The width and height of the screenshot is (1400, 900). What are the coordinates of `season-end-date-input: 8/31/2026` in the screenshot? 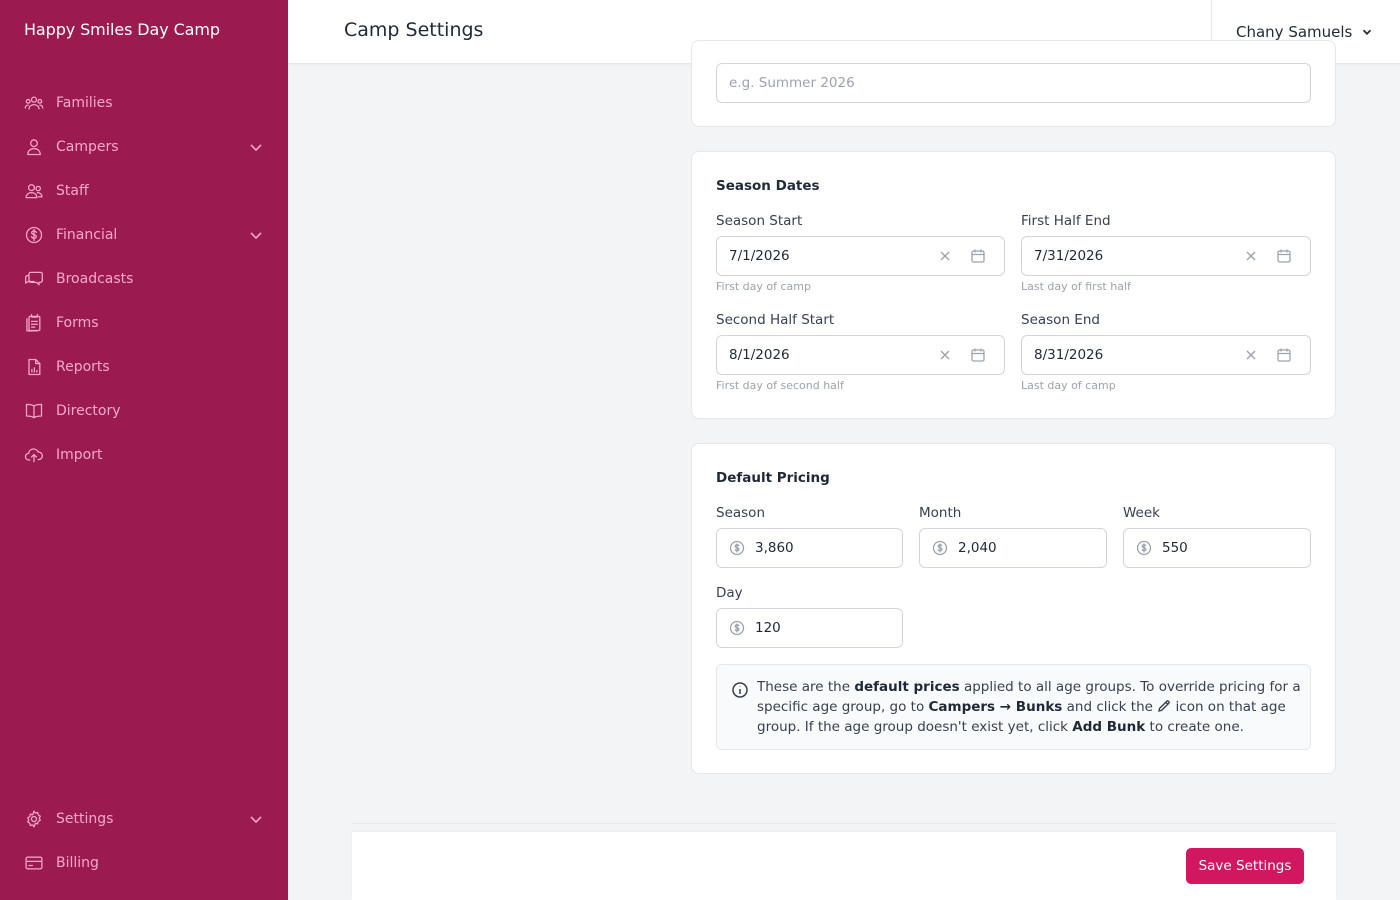 It's located at (1166, 355).